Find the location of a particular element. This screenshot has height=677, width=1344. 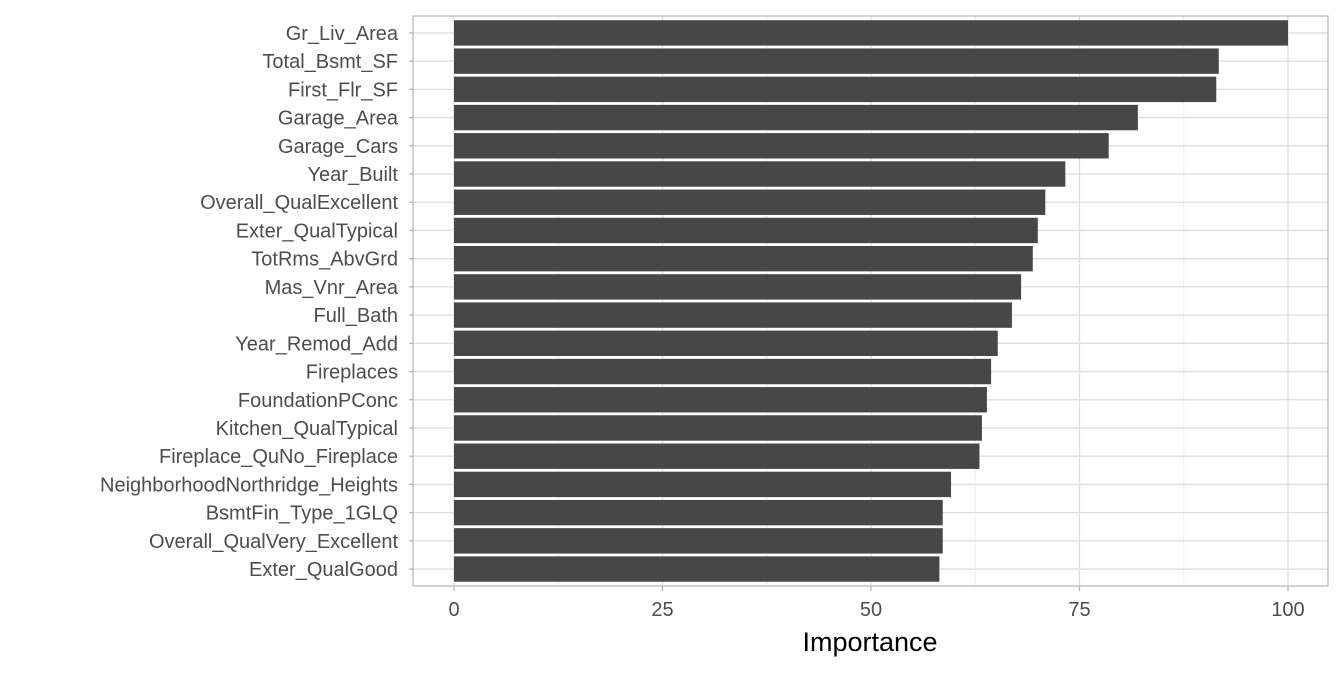

x-tick-label: 75 is located at coordinates (1079, 610).